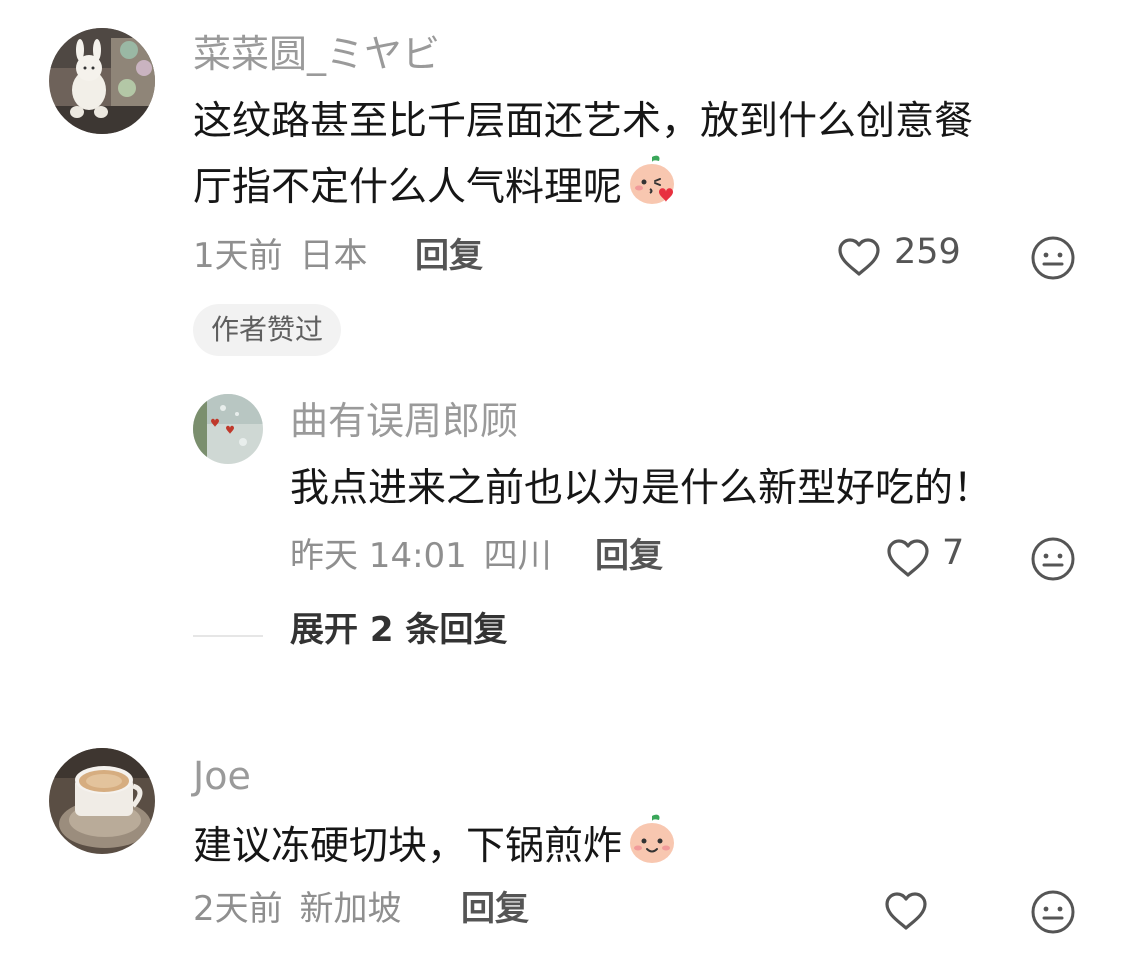  I want to click on reply-location: 四川, so click(517, 556).